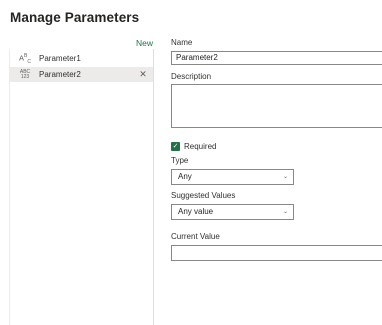 This screenshot has width=382, height=325. What do you see at coordinates (182, 42) in the screenshot?
I see `name-label: Name` at bounding box center [182, 42].